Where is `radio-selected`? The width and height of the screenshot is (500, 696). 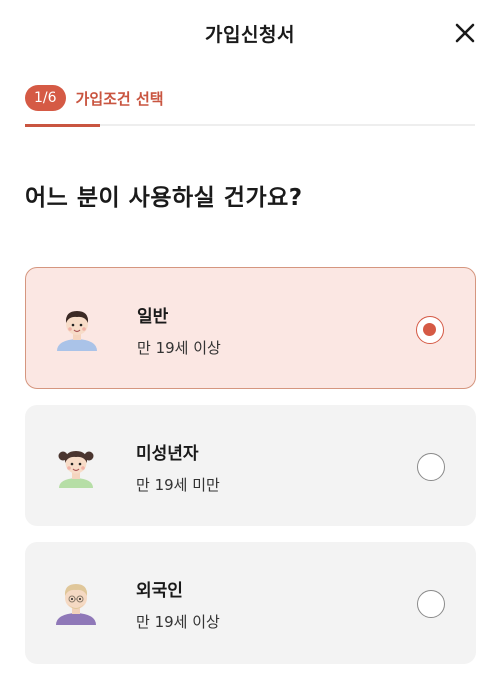 radio-selected is located at coordinates (430, 330).